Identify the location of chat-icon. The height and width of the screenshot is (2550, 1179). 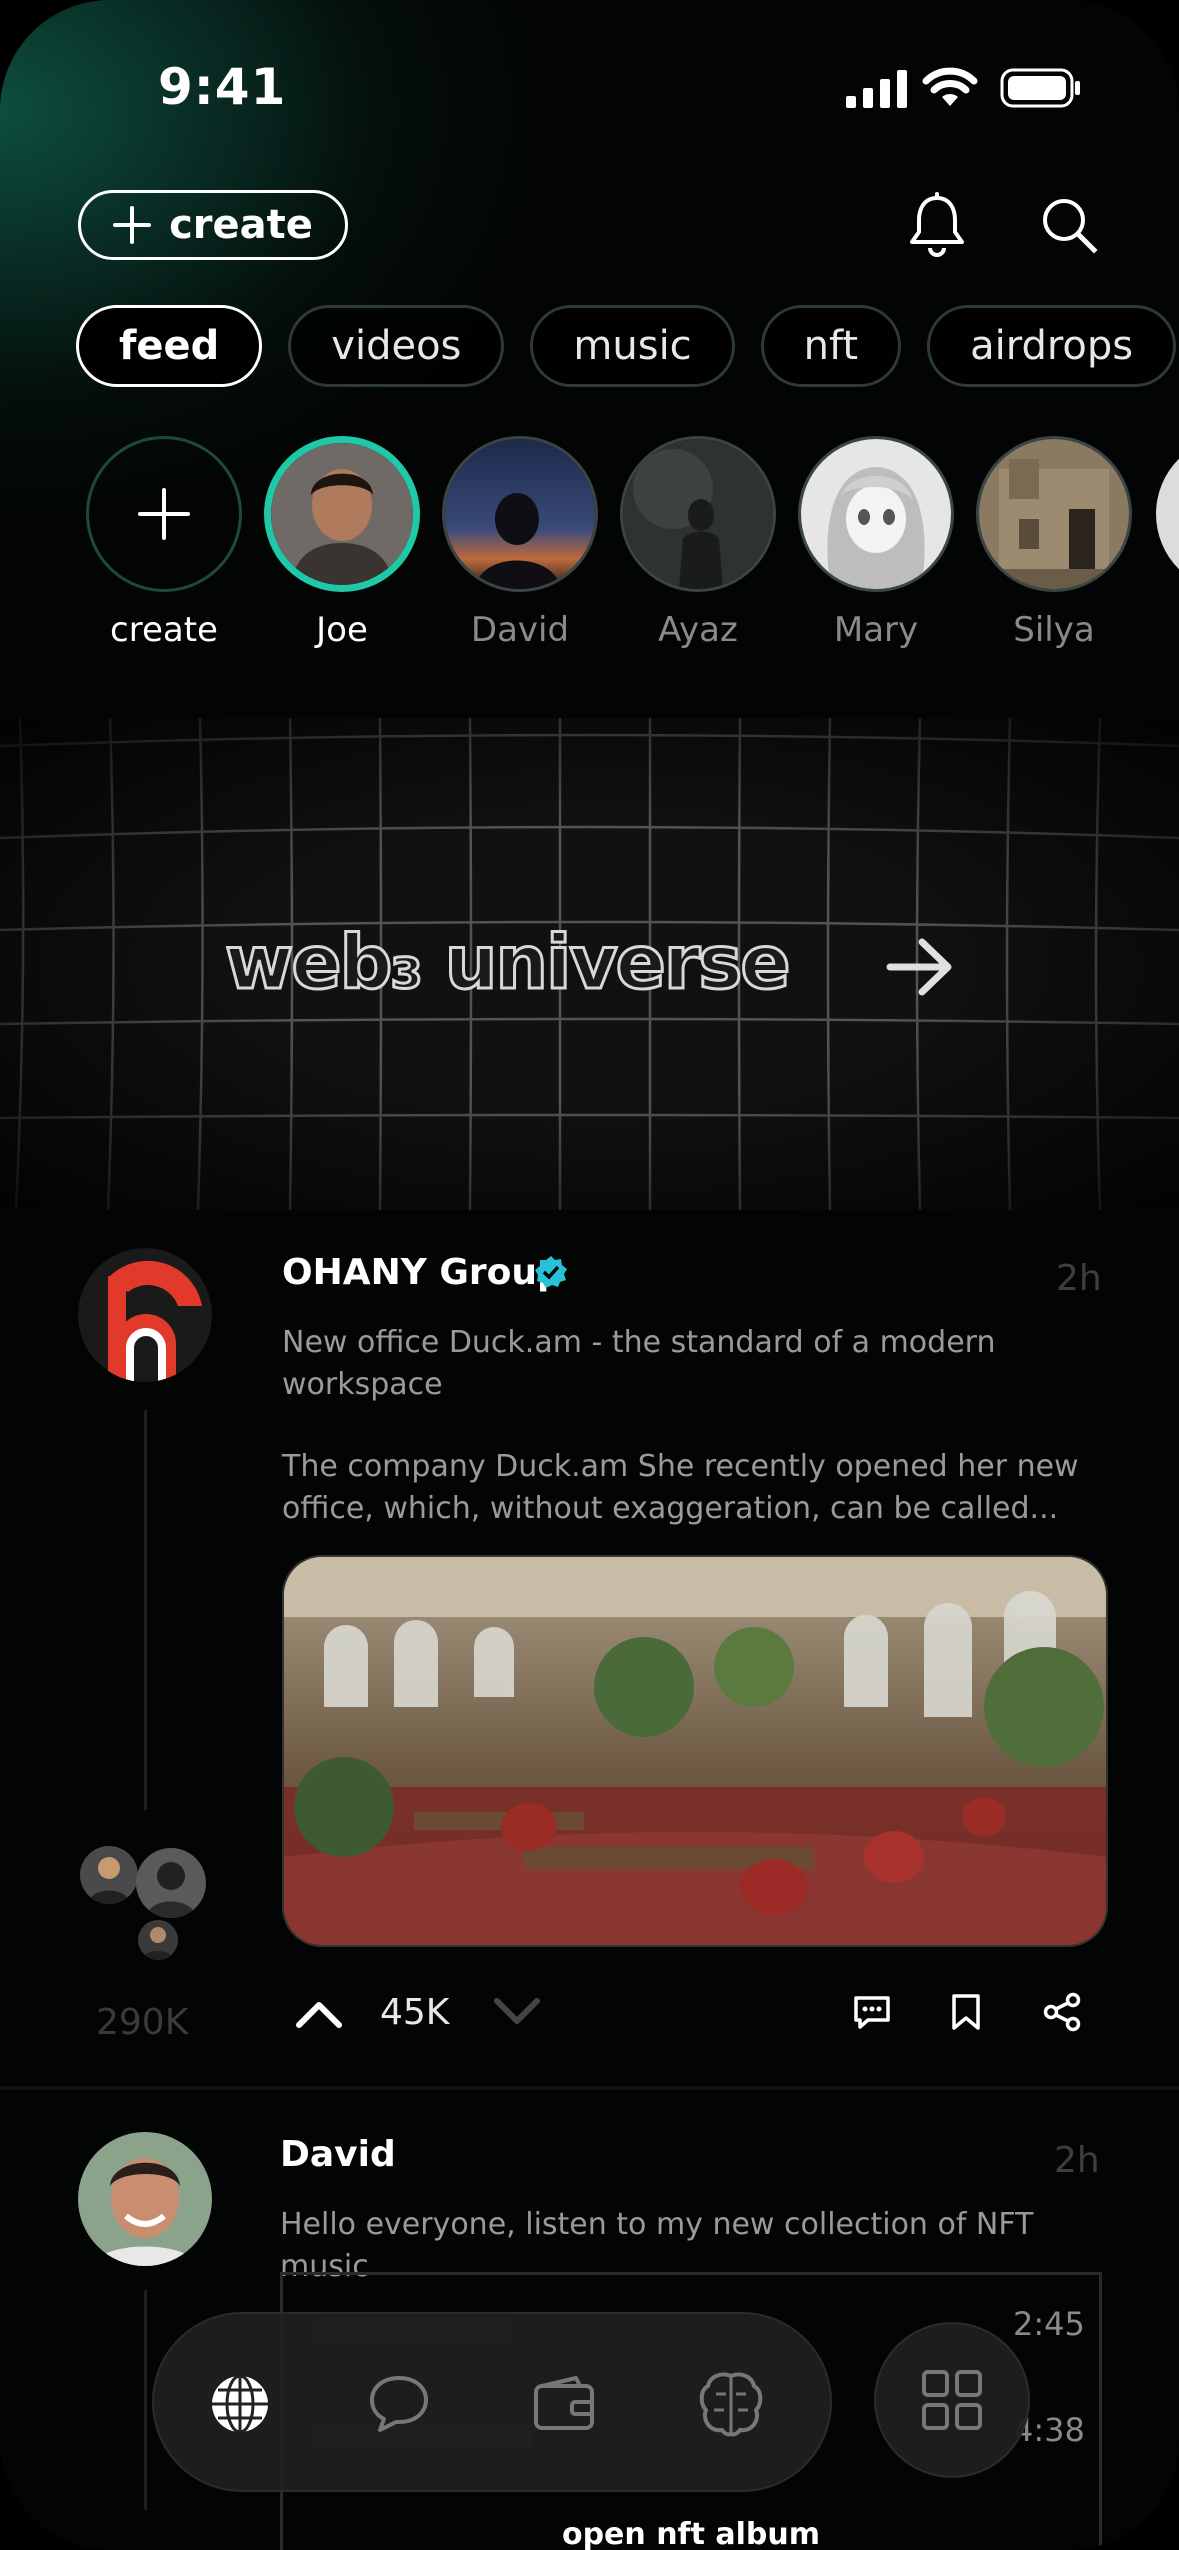
(399, 2404).